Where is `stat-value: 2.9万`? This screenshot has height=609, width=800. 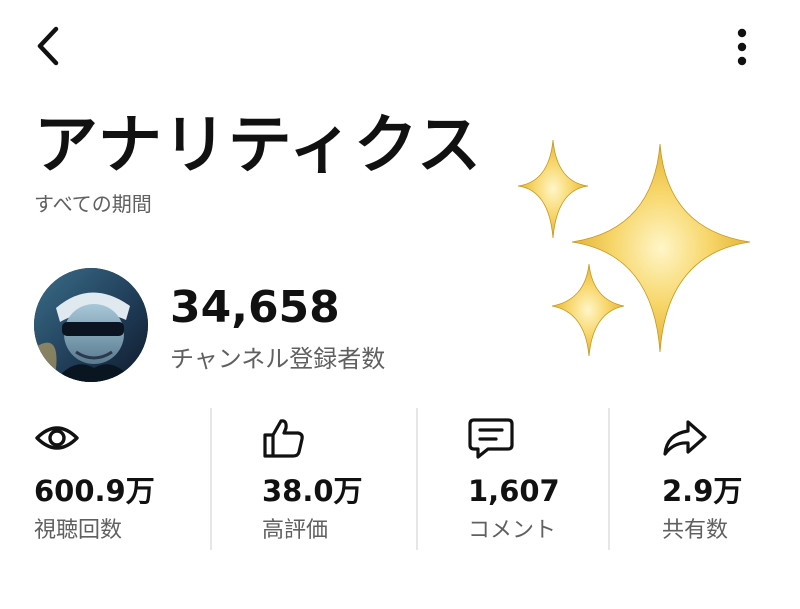 stat-value: 2.9万 is located at coordinates (702, 491).